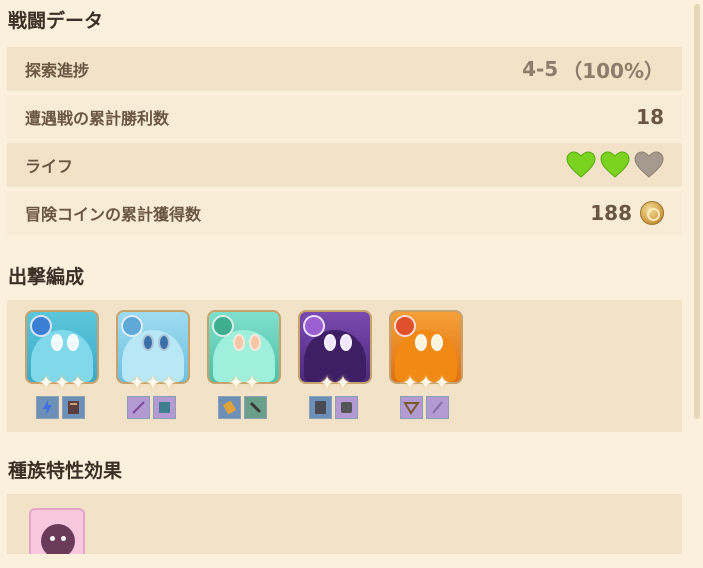 This screenshot has width=703, height=568. I want to click on adventure-coins-value: 188, so click(627, 213).